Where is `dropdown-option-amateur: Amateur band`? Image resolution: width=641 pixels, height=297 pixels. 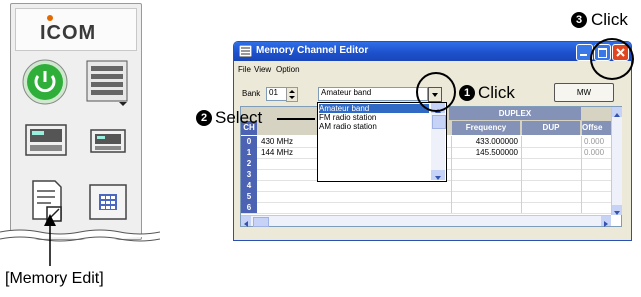
dropdown-option-amateur: Amateur band is located at coordinates (374, 108).